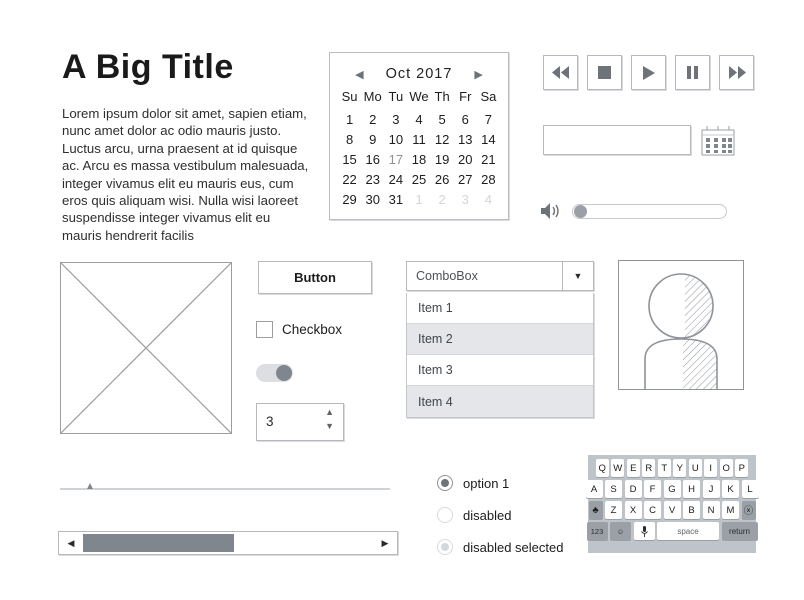 This screenshot has height=600, width=804. What do you see at coordinates (672, 489) in the screenshot?
I see `keyboard-row-2: ASDFGHJKL` at bounding box center [672, 489].